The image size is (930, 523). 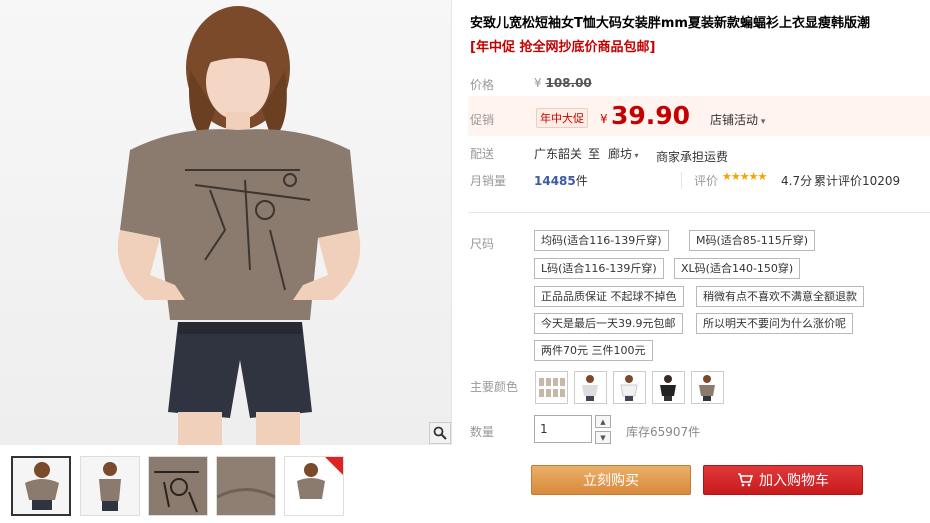 What do you see at coordinates (563, 429) in the screenshot?
I see `quantity-input: 1` at bounding box center [563, 429].